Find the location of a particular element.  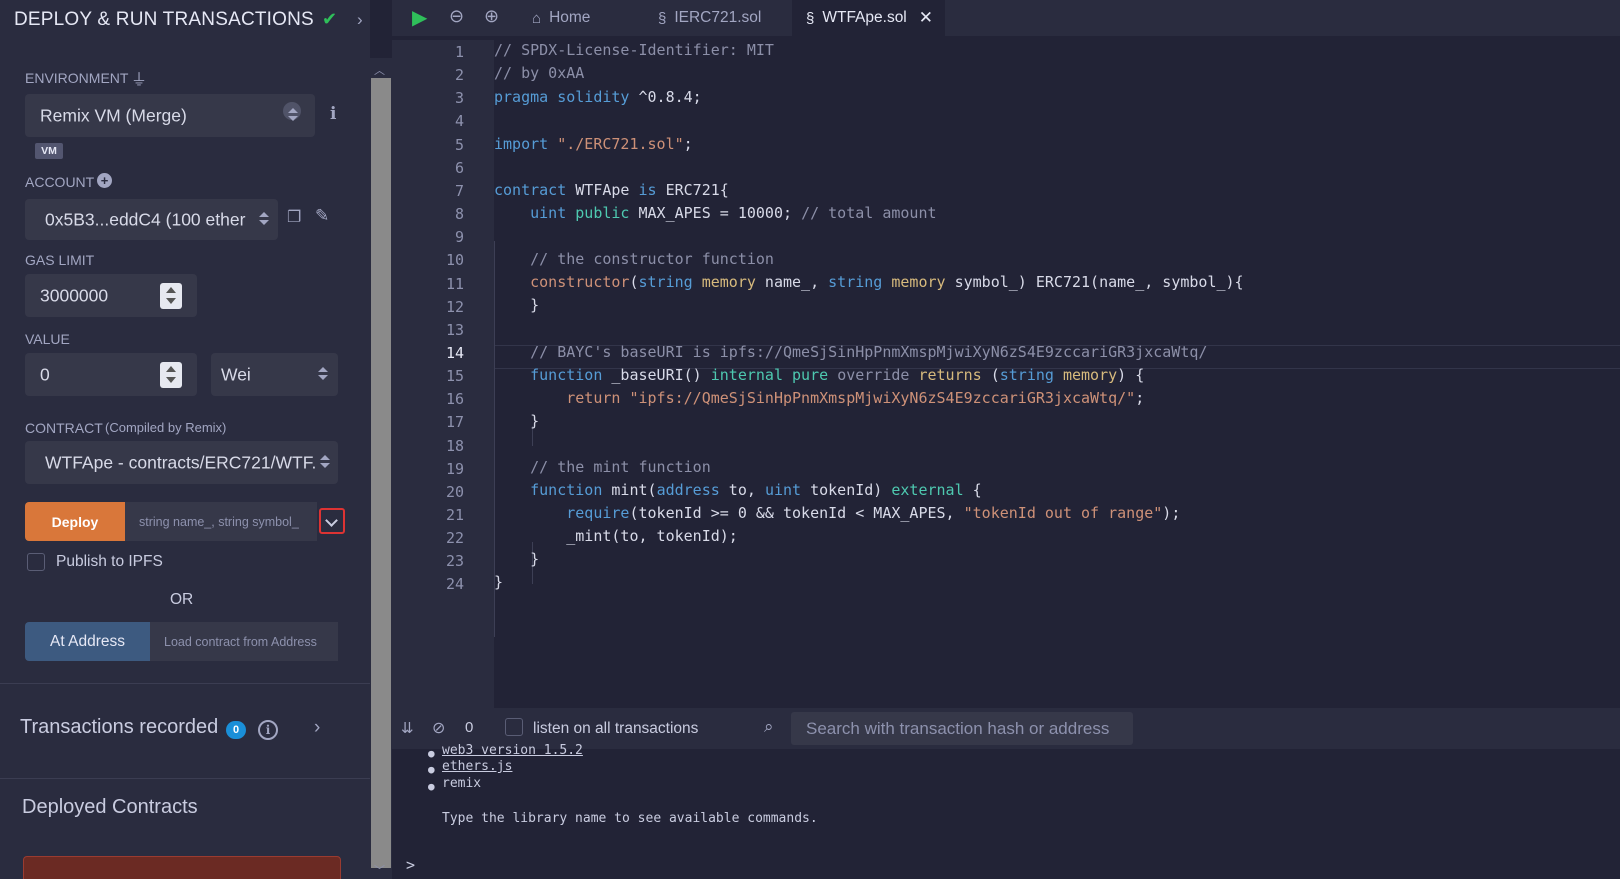

environment-select: Remix VM (Merge) is located at coordinates (170, 115).